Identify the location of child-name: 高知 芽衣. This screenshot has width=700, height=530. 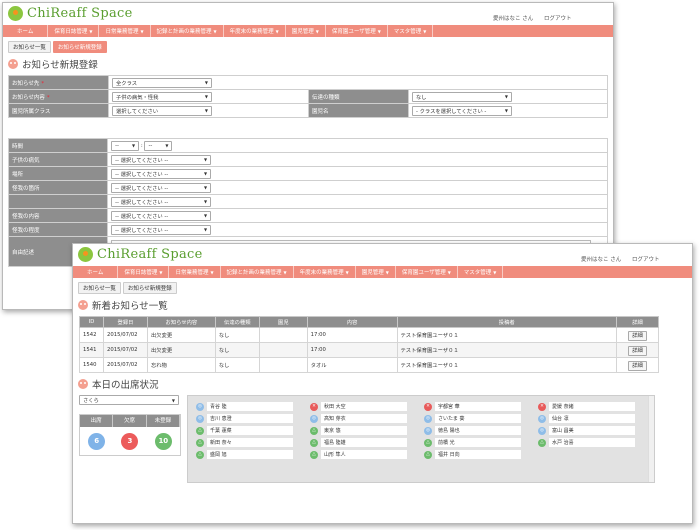
(364, 418).